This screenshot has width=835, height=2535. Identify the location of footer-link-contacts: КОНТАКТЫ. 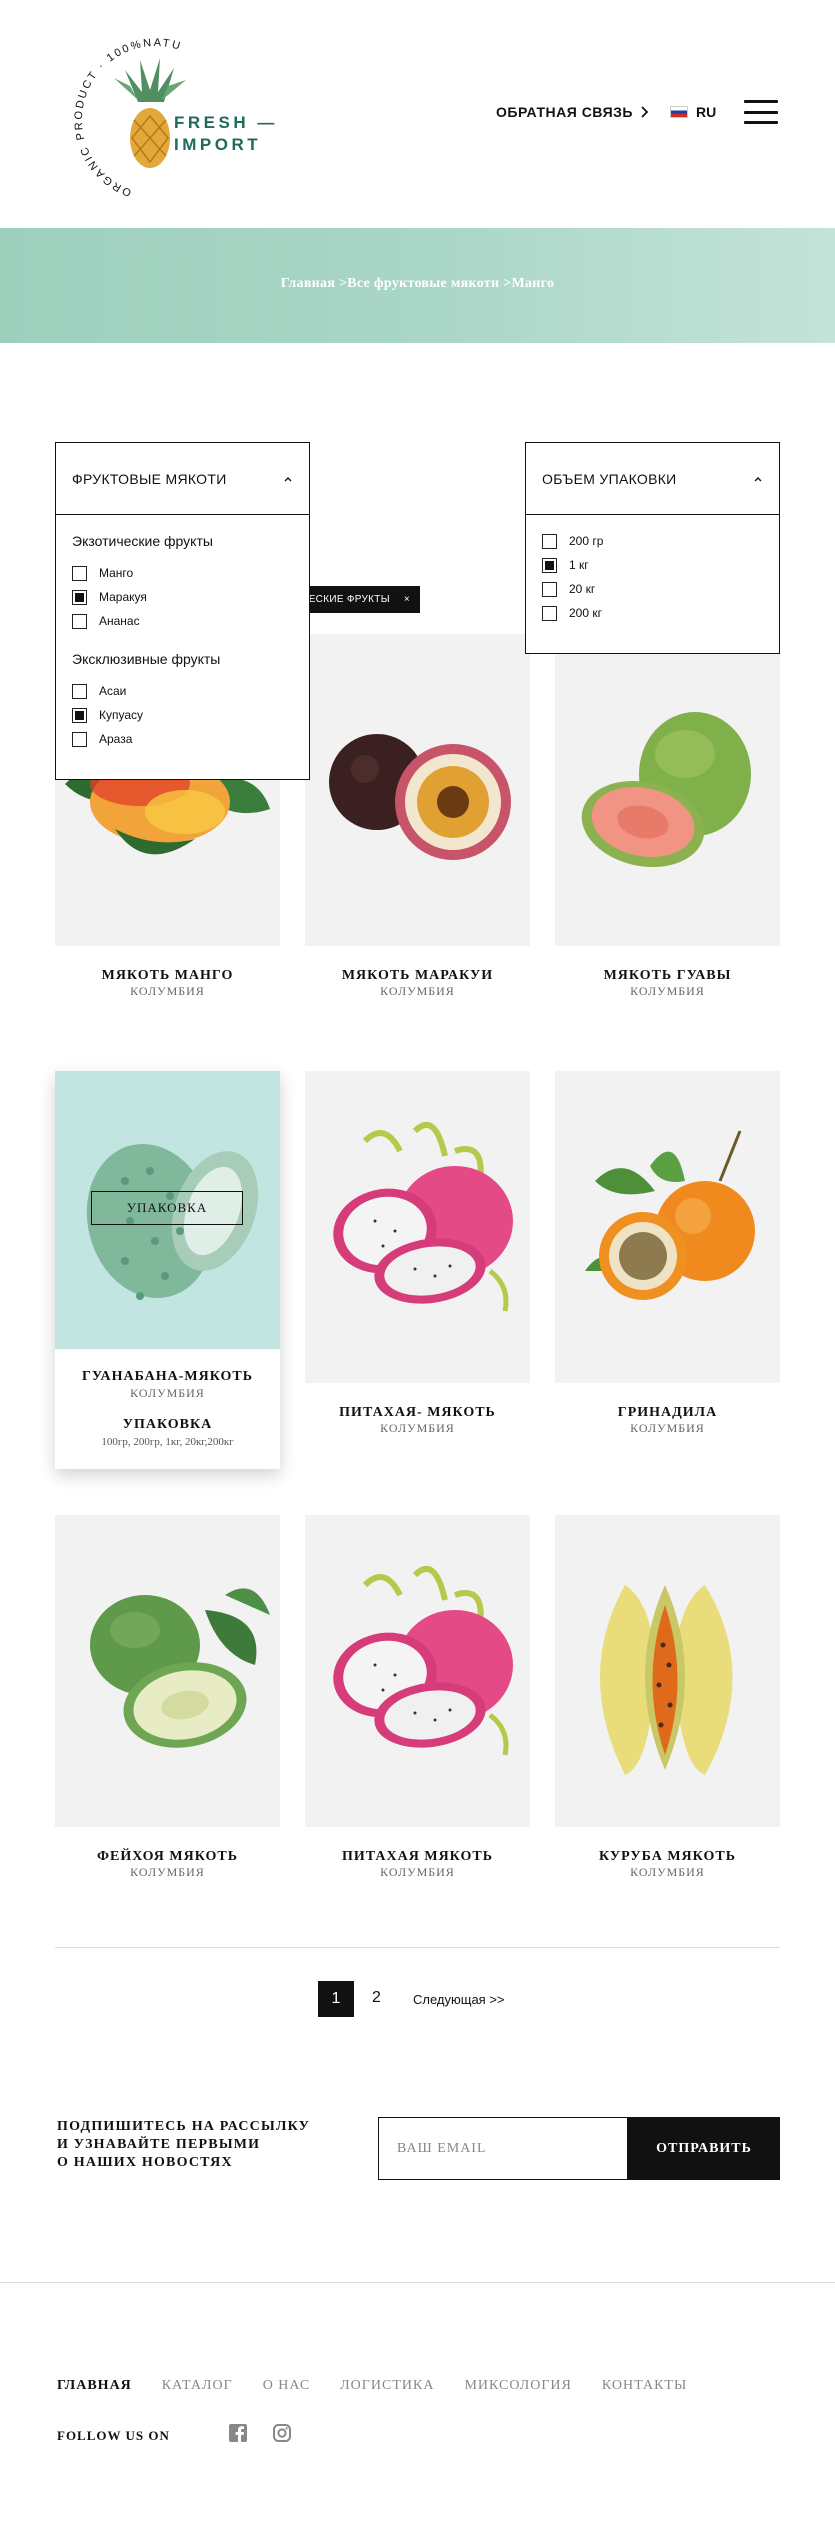
(644, 2386).